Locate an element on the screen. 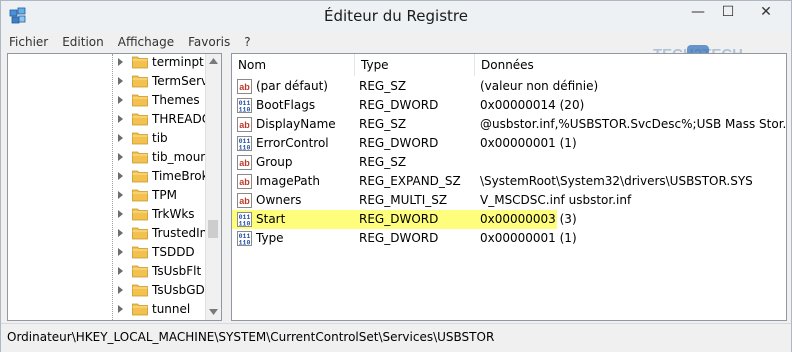  column-header-data: Données is located at coordinates (630, 65).